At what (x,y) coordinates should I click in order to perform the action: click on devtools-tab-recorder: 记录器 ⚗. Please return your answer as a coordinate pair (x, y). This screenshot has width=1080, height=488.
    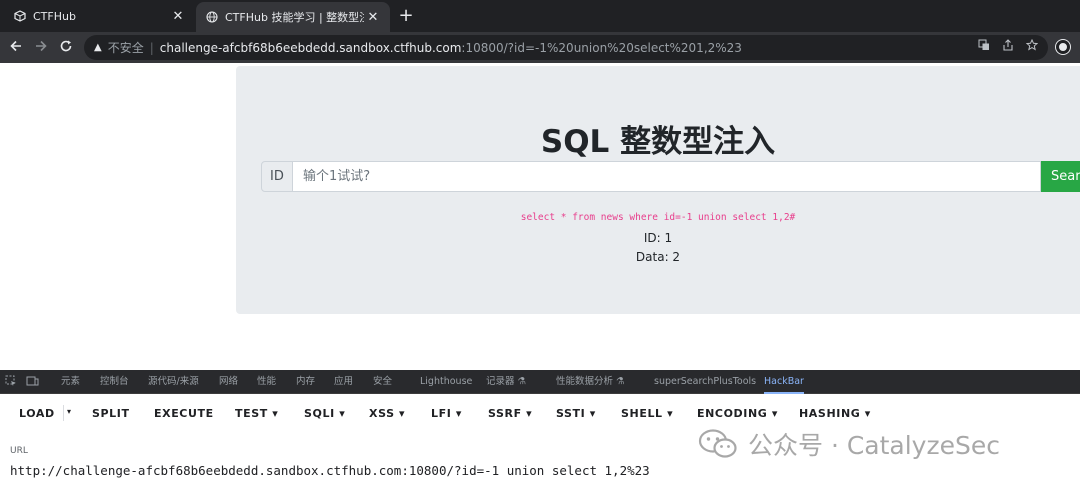
    Looking at the image, I should click on (506, 382).